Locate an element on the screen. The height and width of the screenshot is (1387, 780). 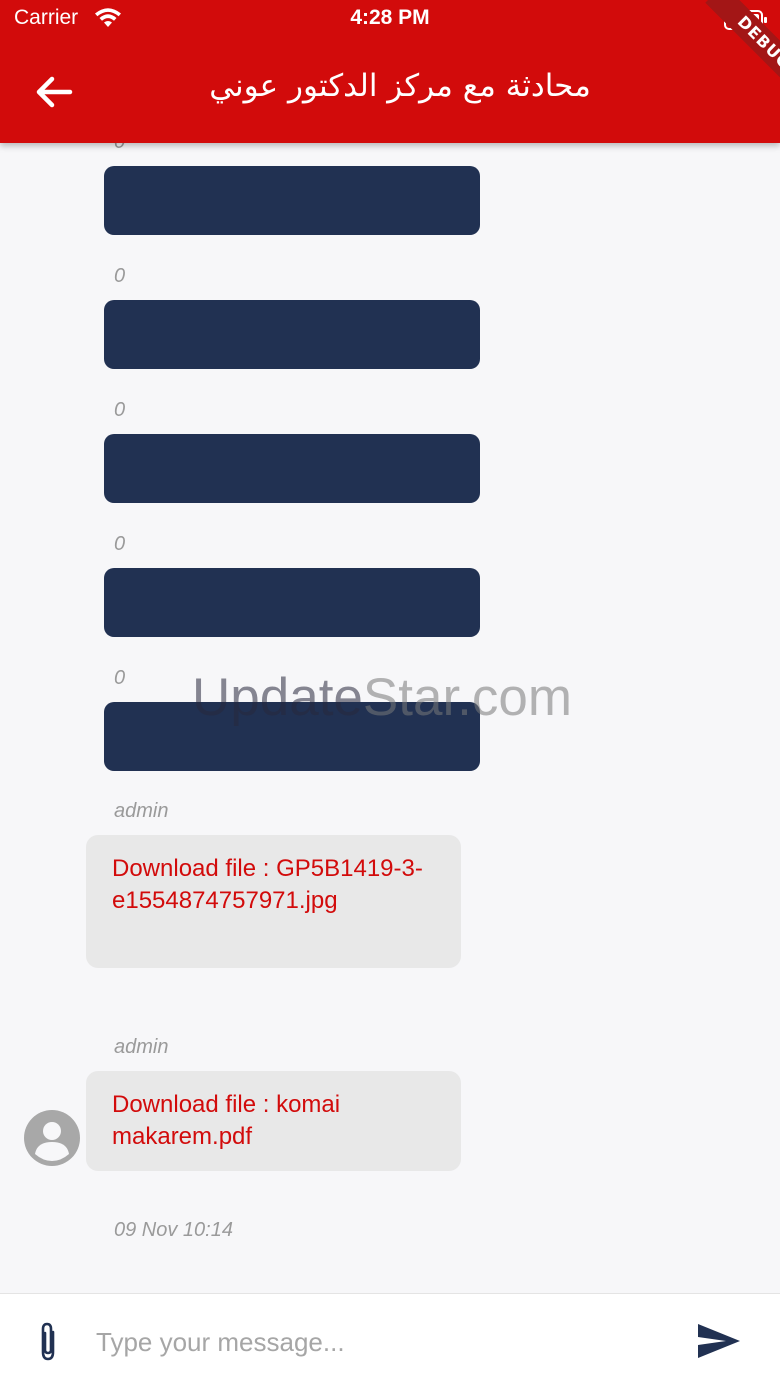
message-timestamp: 09 Nov 10:14 is located at coordinates (173, 1230).